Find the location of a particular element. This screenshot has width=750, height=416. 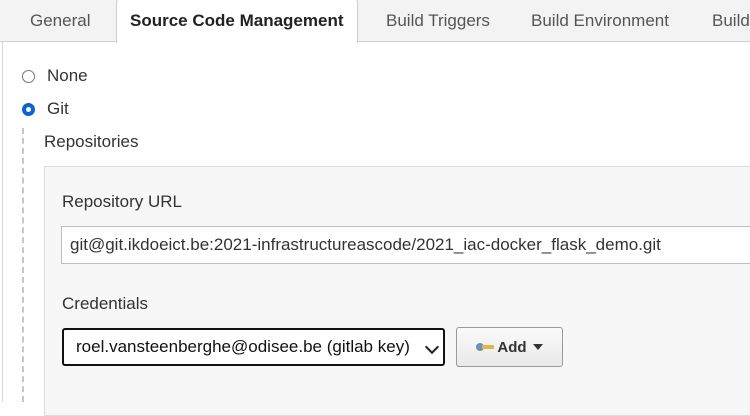

tab-source-code-management: Source Code Management is located at coordinates (237, 21).